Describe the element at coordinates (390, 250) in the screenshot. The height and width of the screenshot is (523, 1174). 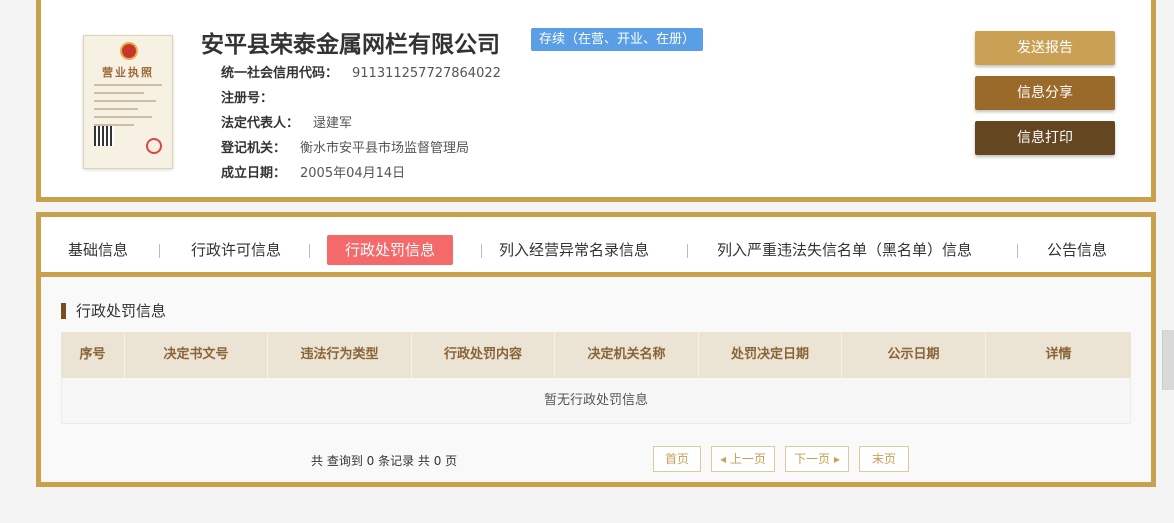
I see `tab-admin-penalty: 行政处罚信息` at that location.